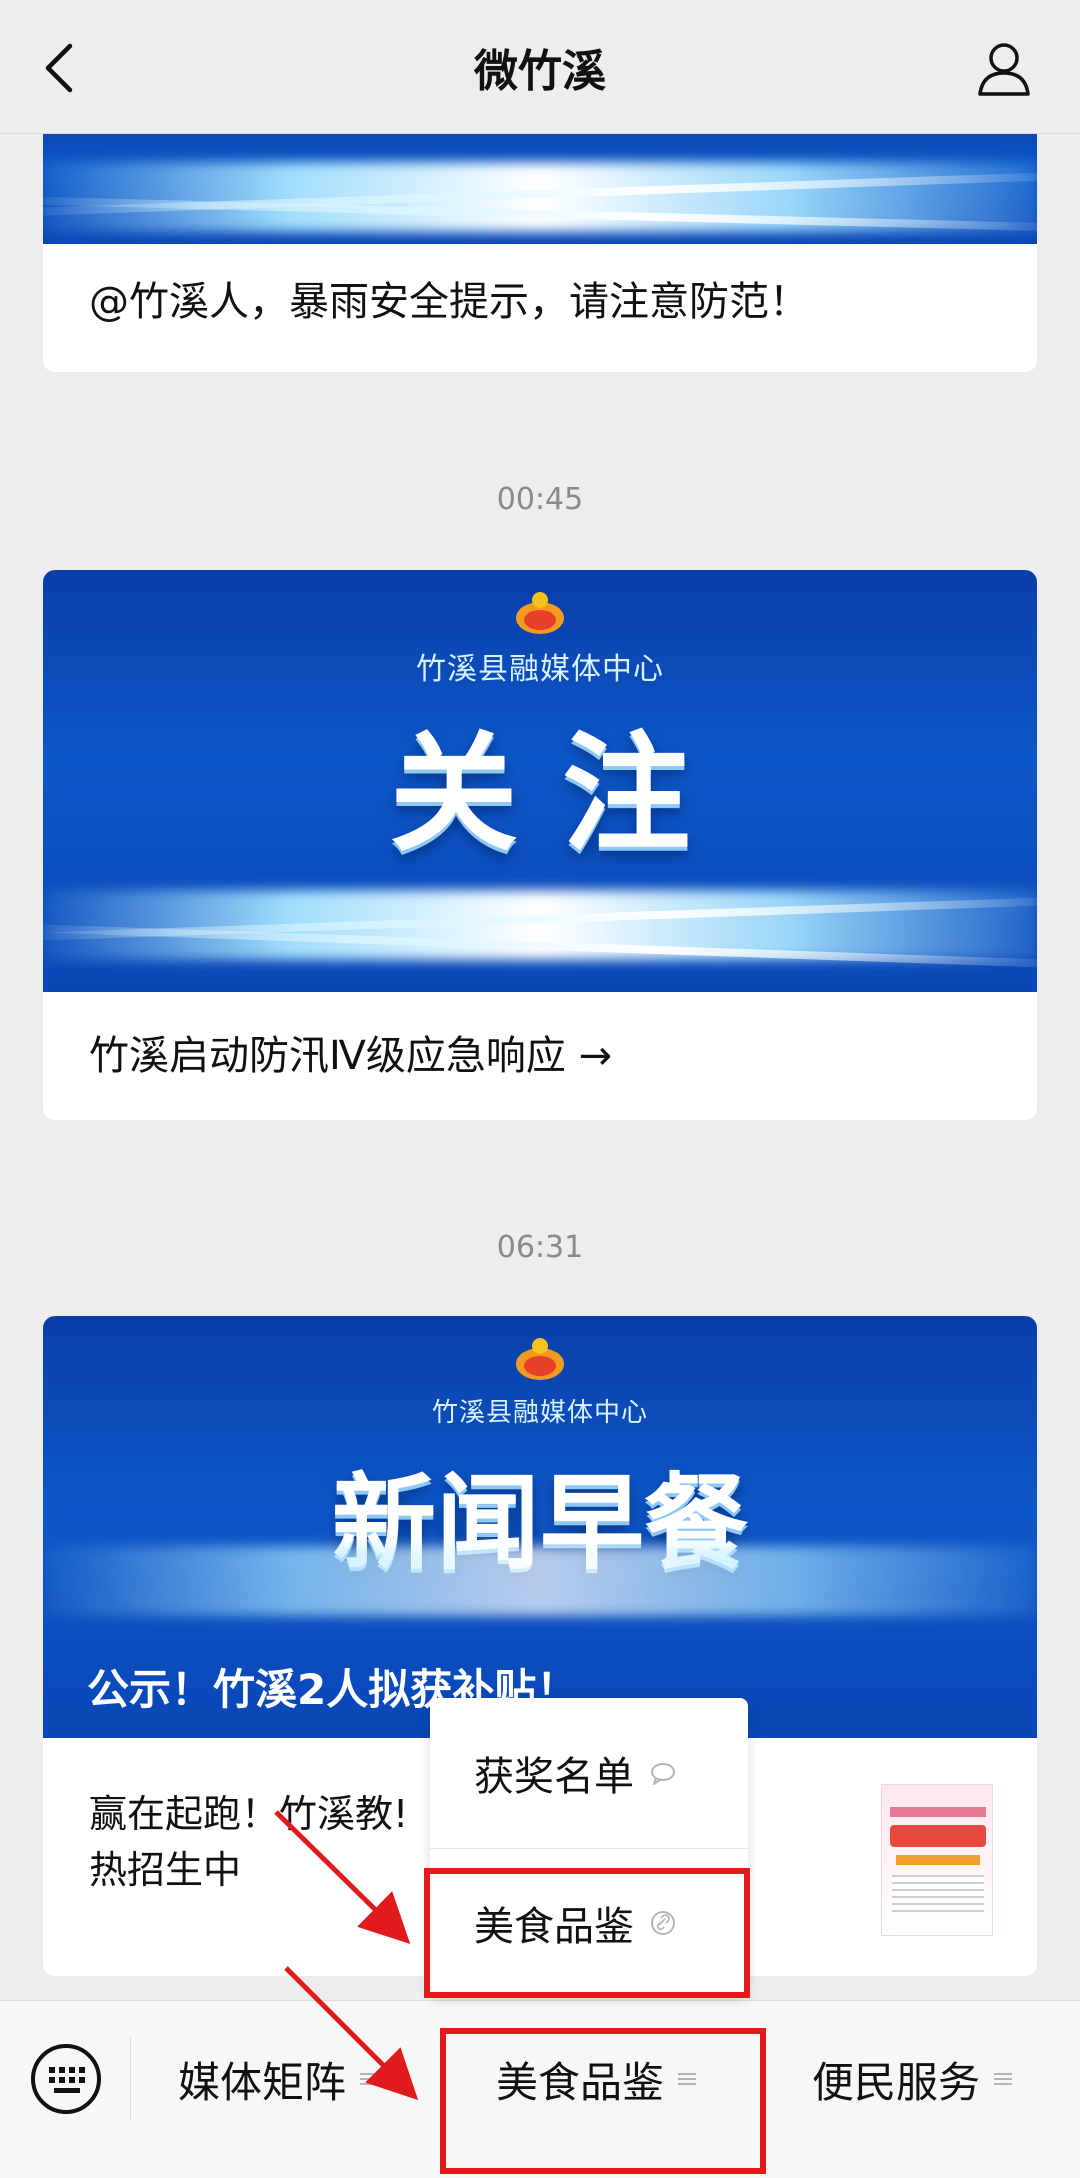  What do you see at coordinates (554, 1777) in the screenshot?
I see `submenu-item-label: 获奖名单` at bounding box center [554, 1777].